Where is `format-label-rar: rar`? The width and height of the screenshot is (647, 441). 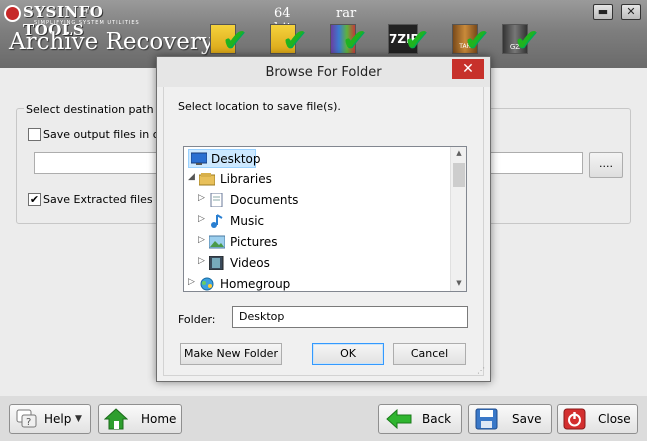
format-label-rar: rar is located at coordinates (346, 13).